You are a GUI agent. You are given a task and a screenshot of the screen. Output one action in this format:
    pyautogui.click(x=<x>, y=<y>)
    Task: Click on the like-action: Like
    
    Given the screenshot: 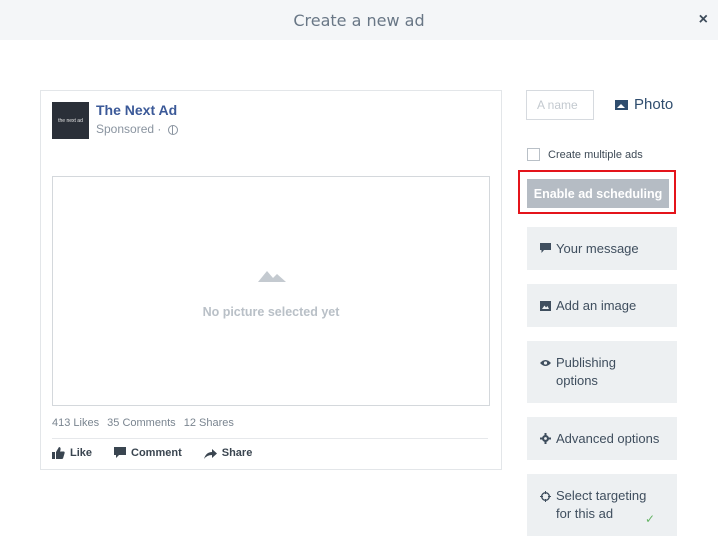 What is the action you would take?
    pyautogui.click(x=72, y=453)
    